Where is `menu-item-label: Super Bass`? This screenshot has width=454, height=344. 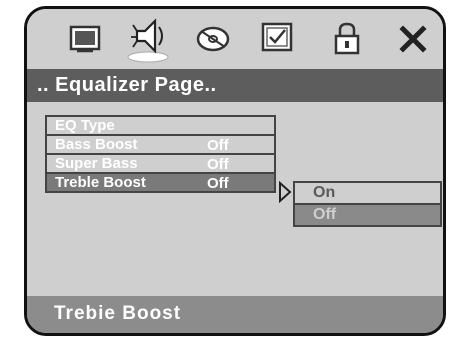
menu-item-label: Super Bass is located at coordinates (96, 163).